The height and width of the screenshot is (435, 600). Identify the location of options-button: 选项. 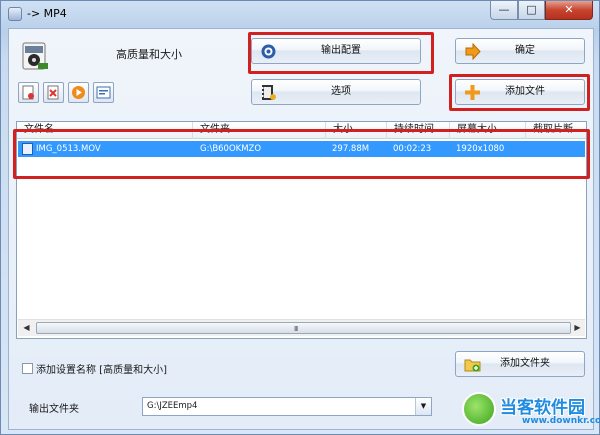
(336, 92).